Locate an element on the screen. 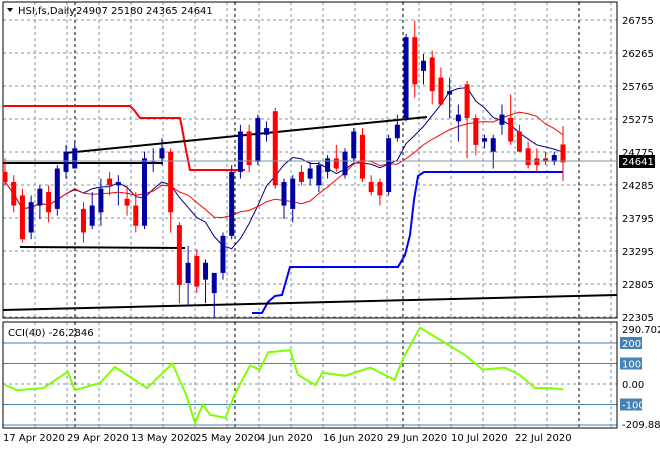 The image size is (660, 450). date-label: 22 Jul 2020 is located at coordinates (543, 438).